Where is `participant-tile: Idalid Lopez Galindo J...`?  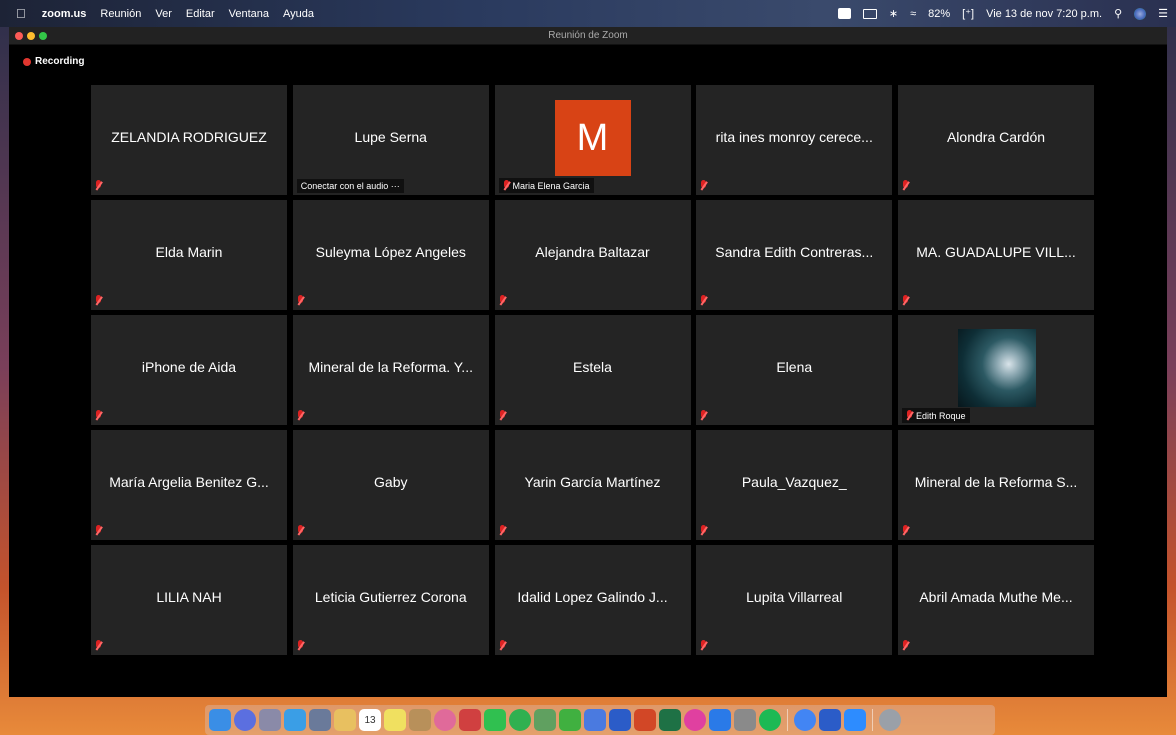 participant-tile: Idalid Lopez Galindo J... is located at coordinates (592, 600).